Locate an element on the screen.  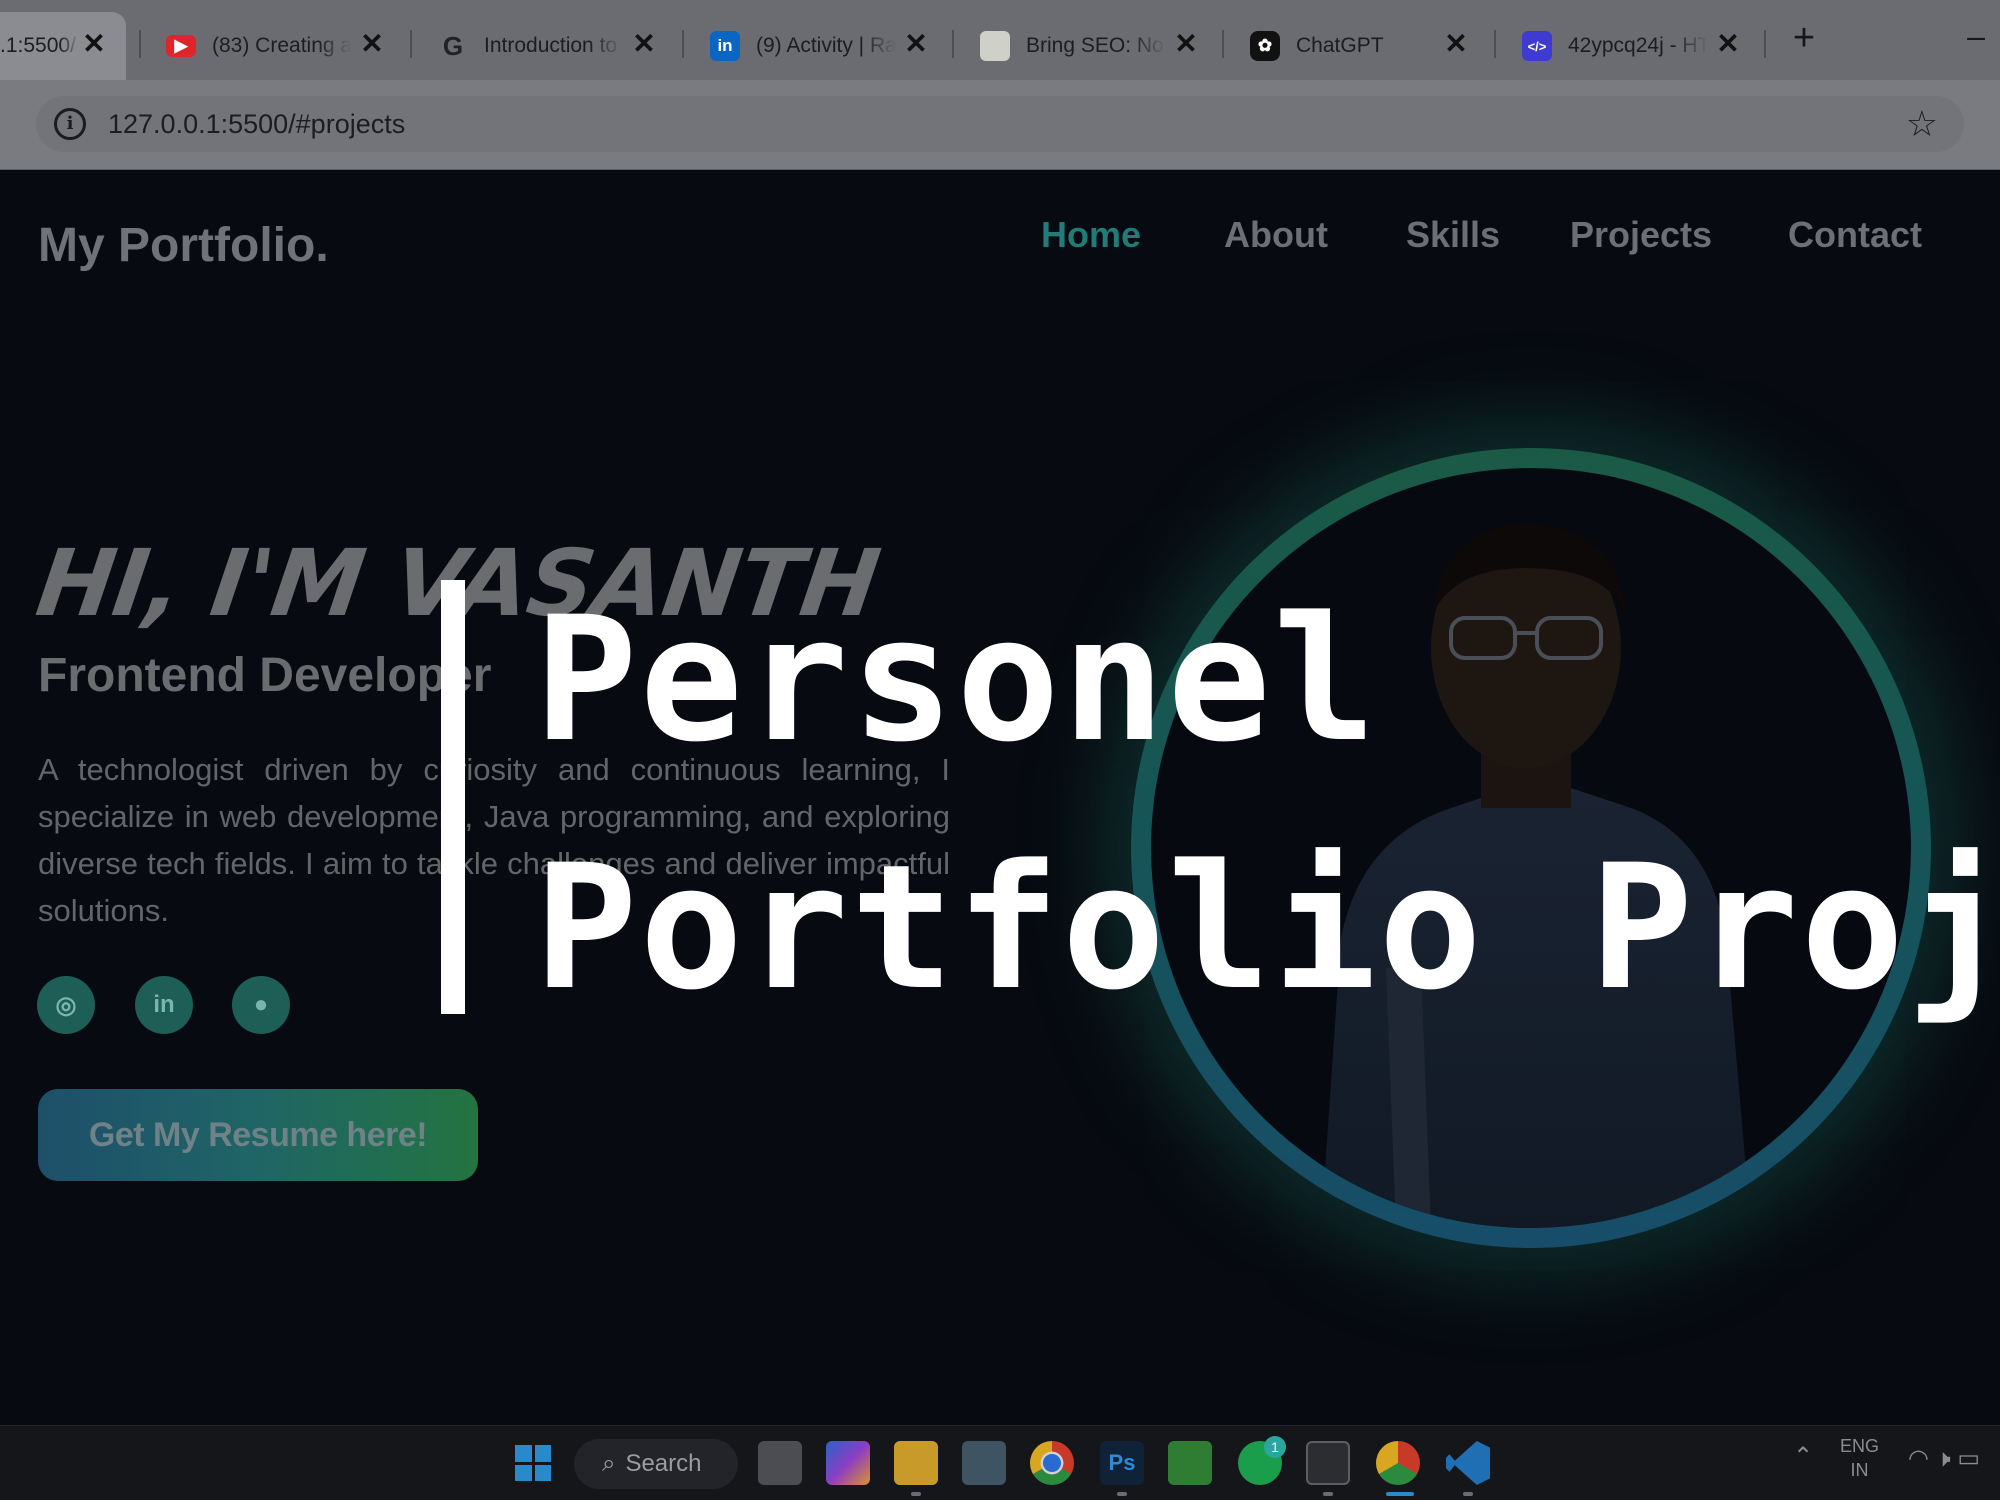
nav-projects-link: Projects is located at coordinates (1641, 235).